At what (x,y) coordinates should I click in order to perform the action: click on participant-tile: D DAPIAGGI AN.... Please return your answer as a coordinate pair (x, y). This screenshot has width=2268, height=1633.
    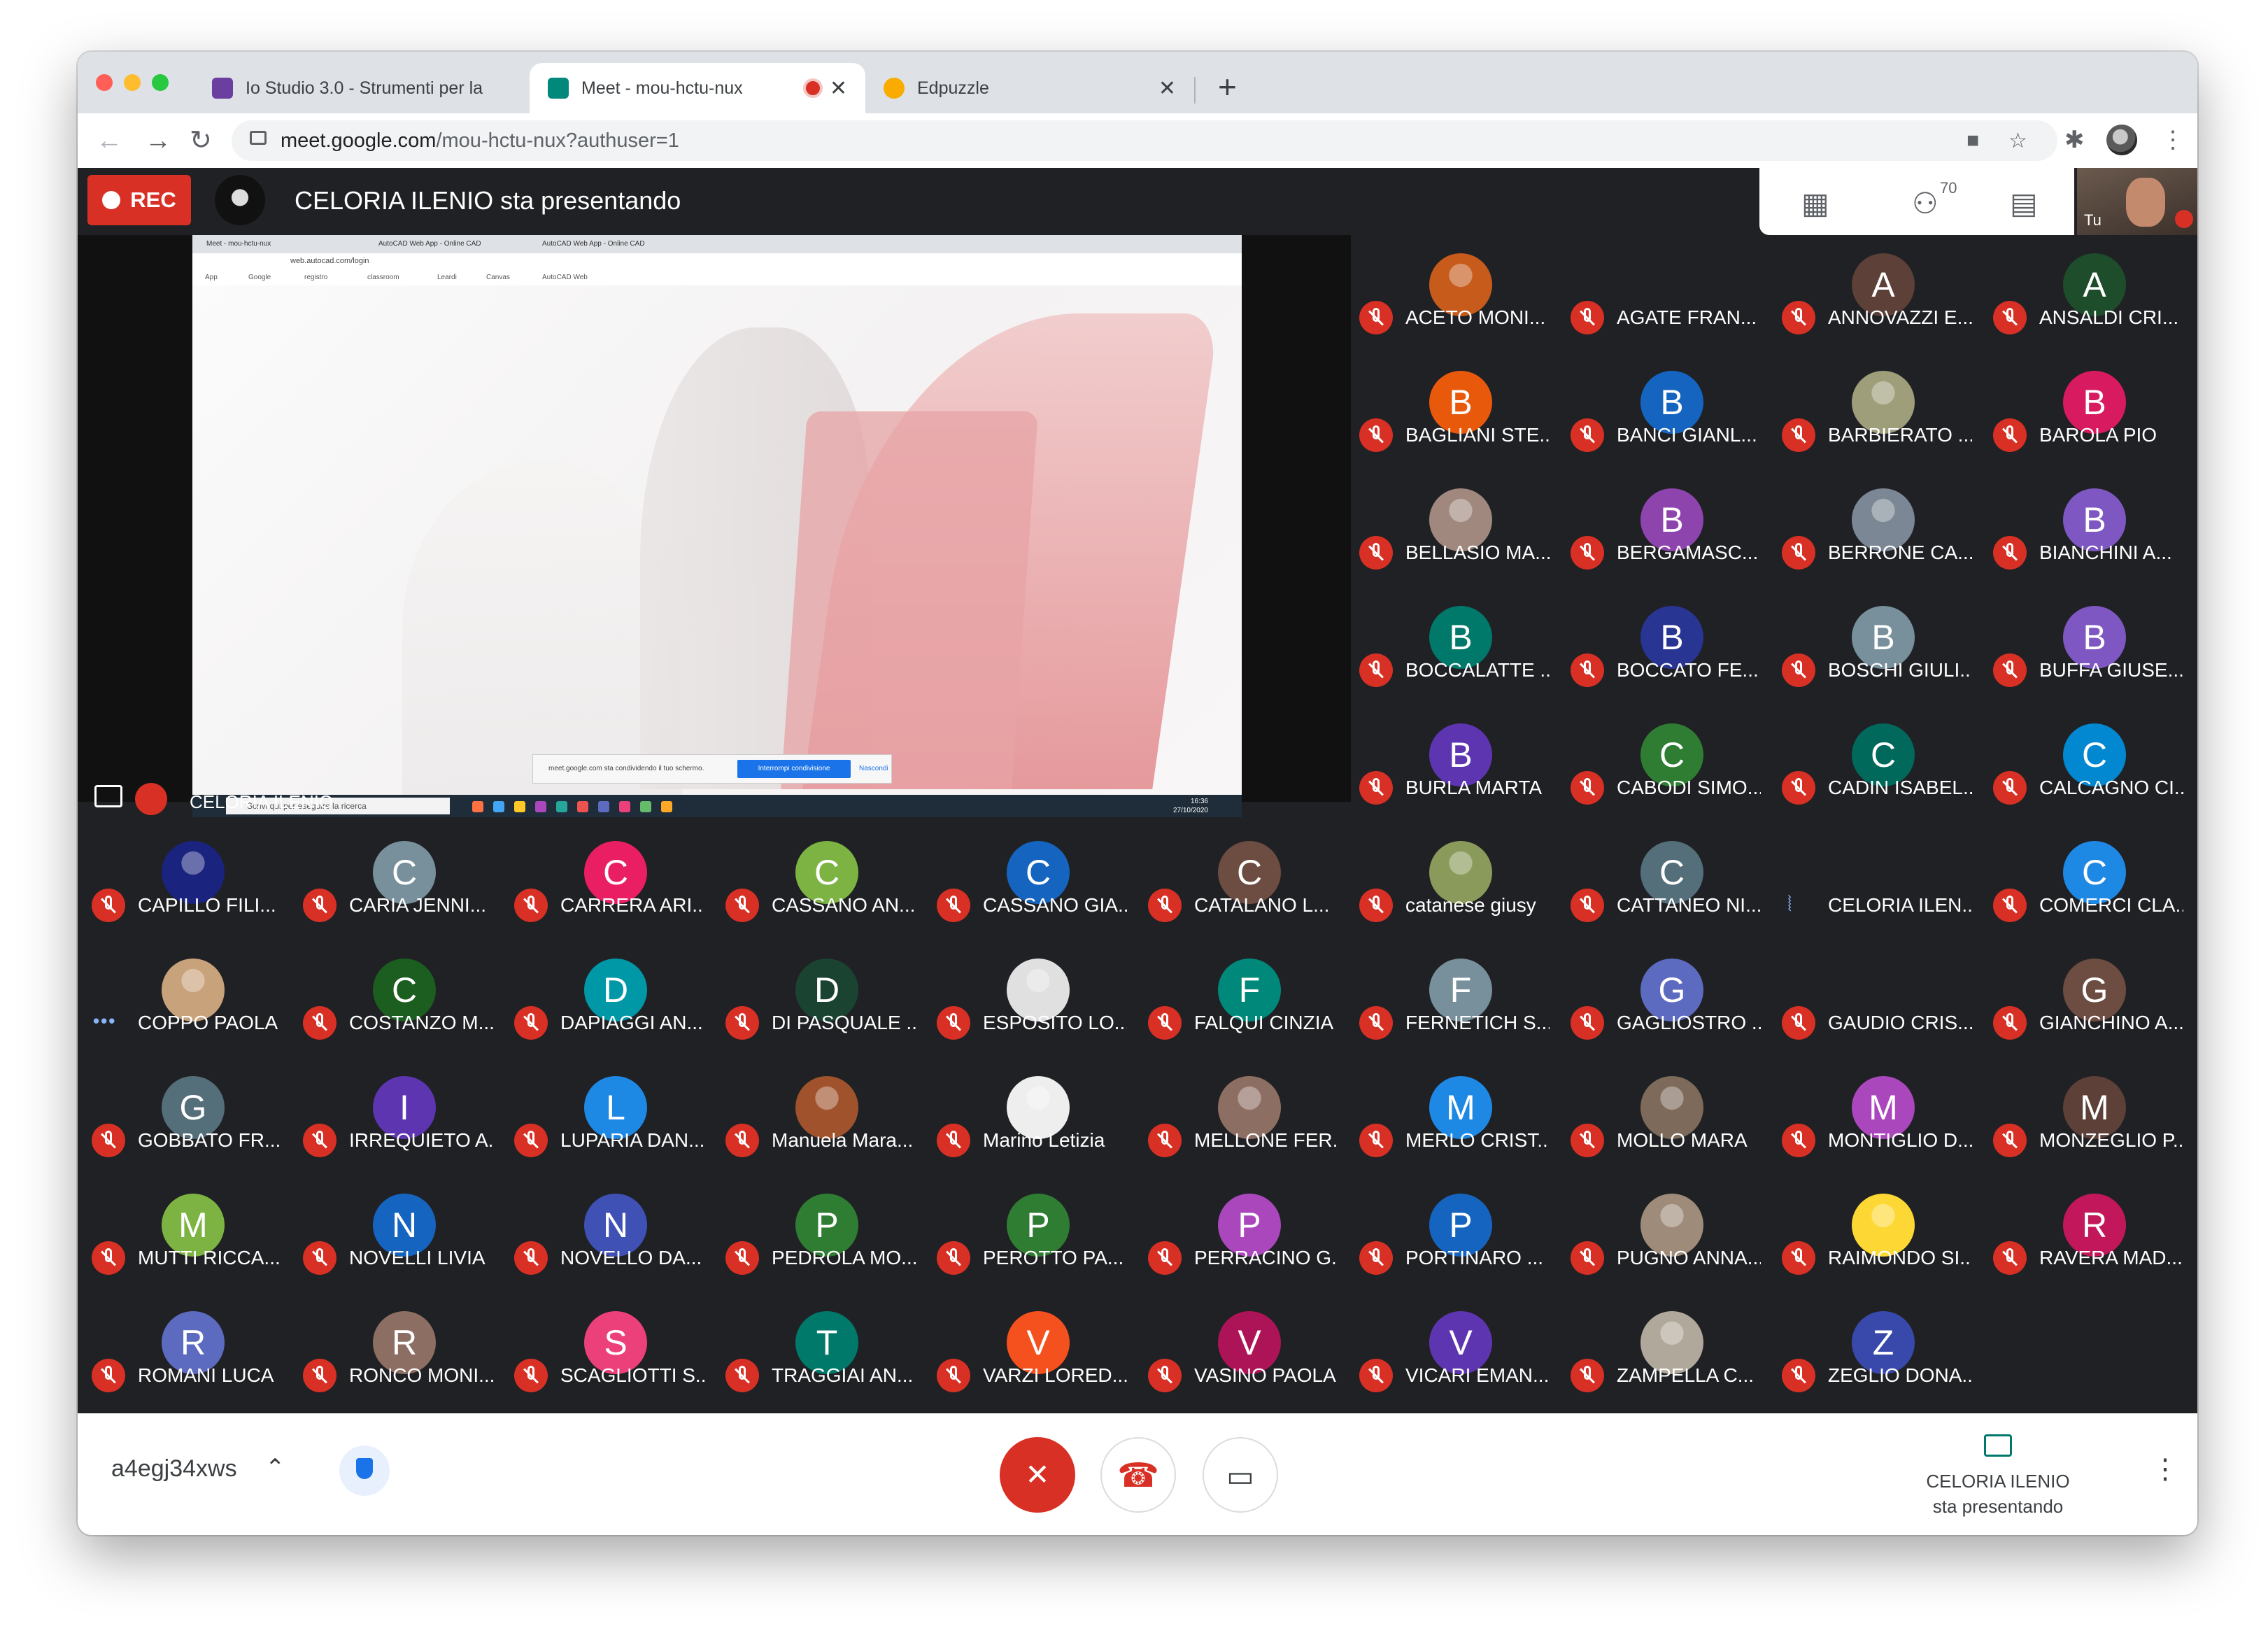
    Looking at the image, I should click on (606, 999).